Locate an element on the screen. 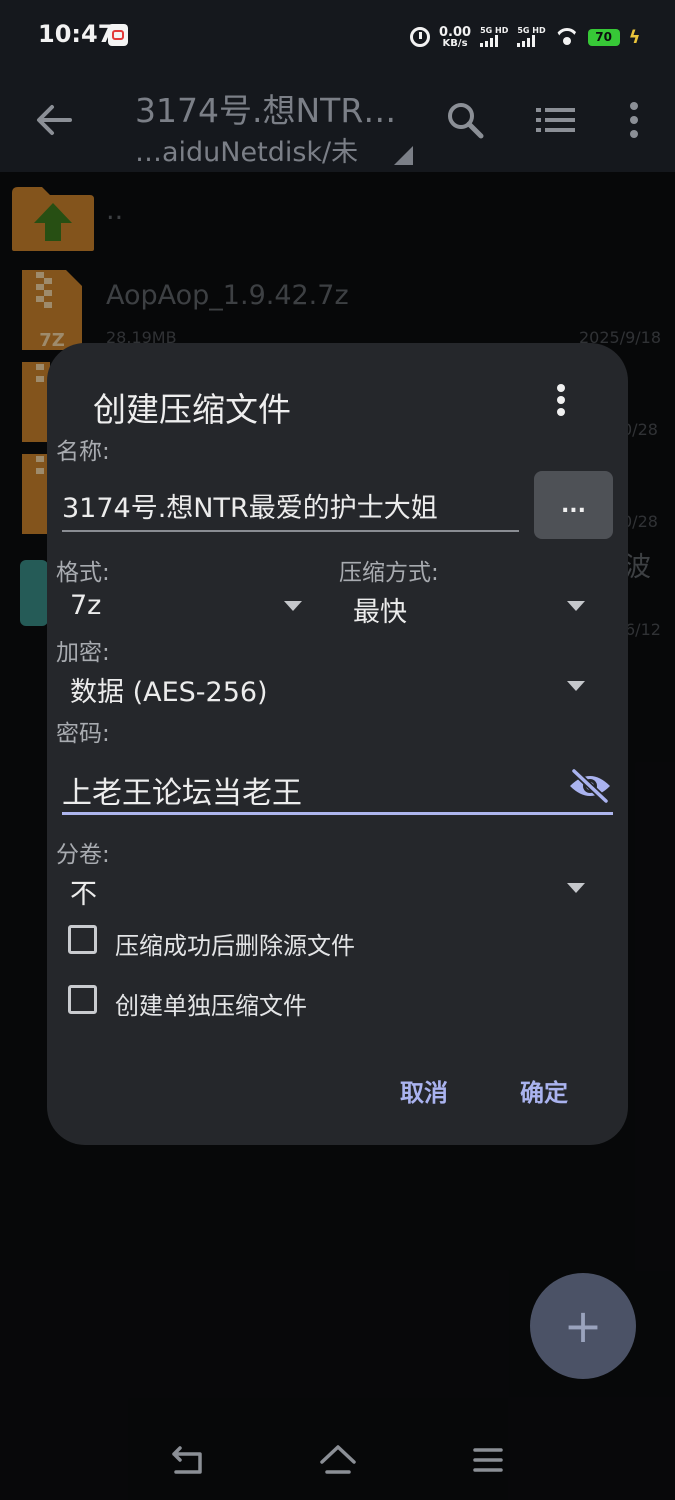 The height and width of the screenshot is (1500, 675). format-dropdown-arrow-icon is located at coordinates (293, 606).